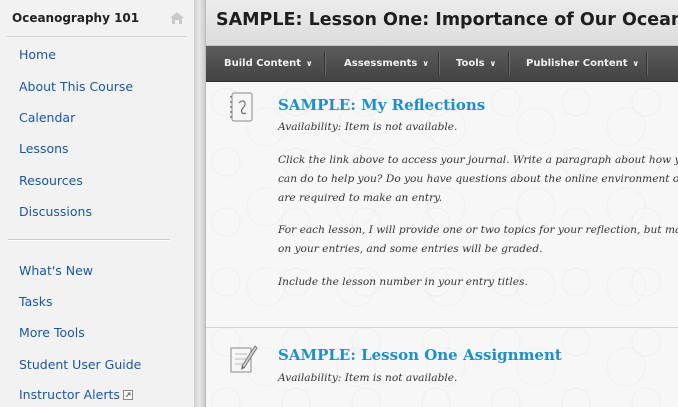  Describe the element at coordinates (55, 211) in the screenshot. I see `sidebar-item-discussions: Discussions` at that location.